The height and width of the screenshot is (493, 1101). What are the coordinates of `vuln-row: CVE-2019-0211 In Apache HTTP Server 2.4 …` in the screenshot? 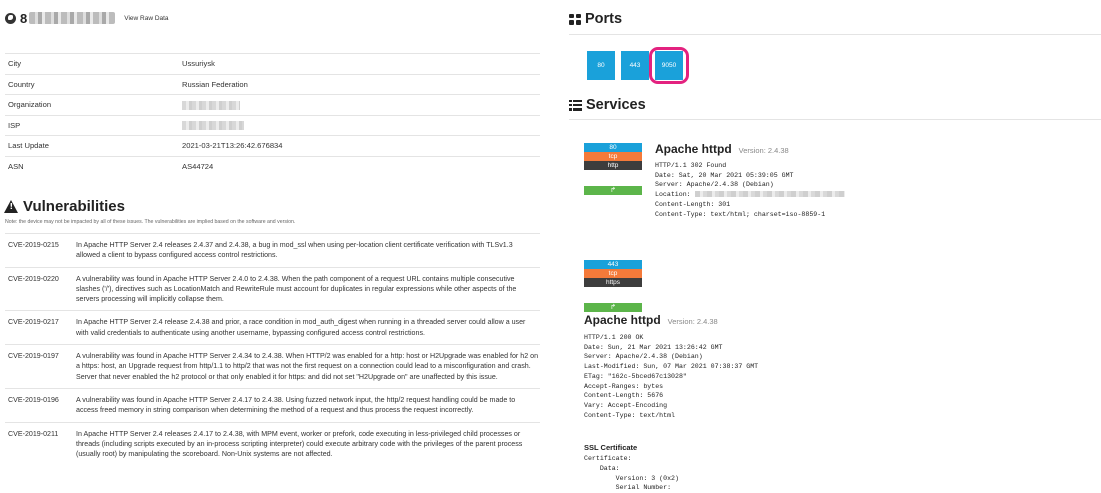 It's located at (272, 443).